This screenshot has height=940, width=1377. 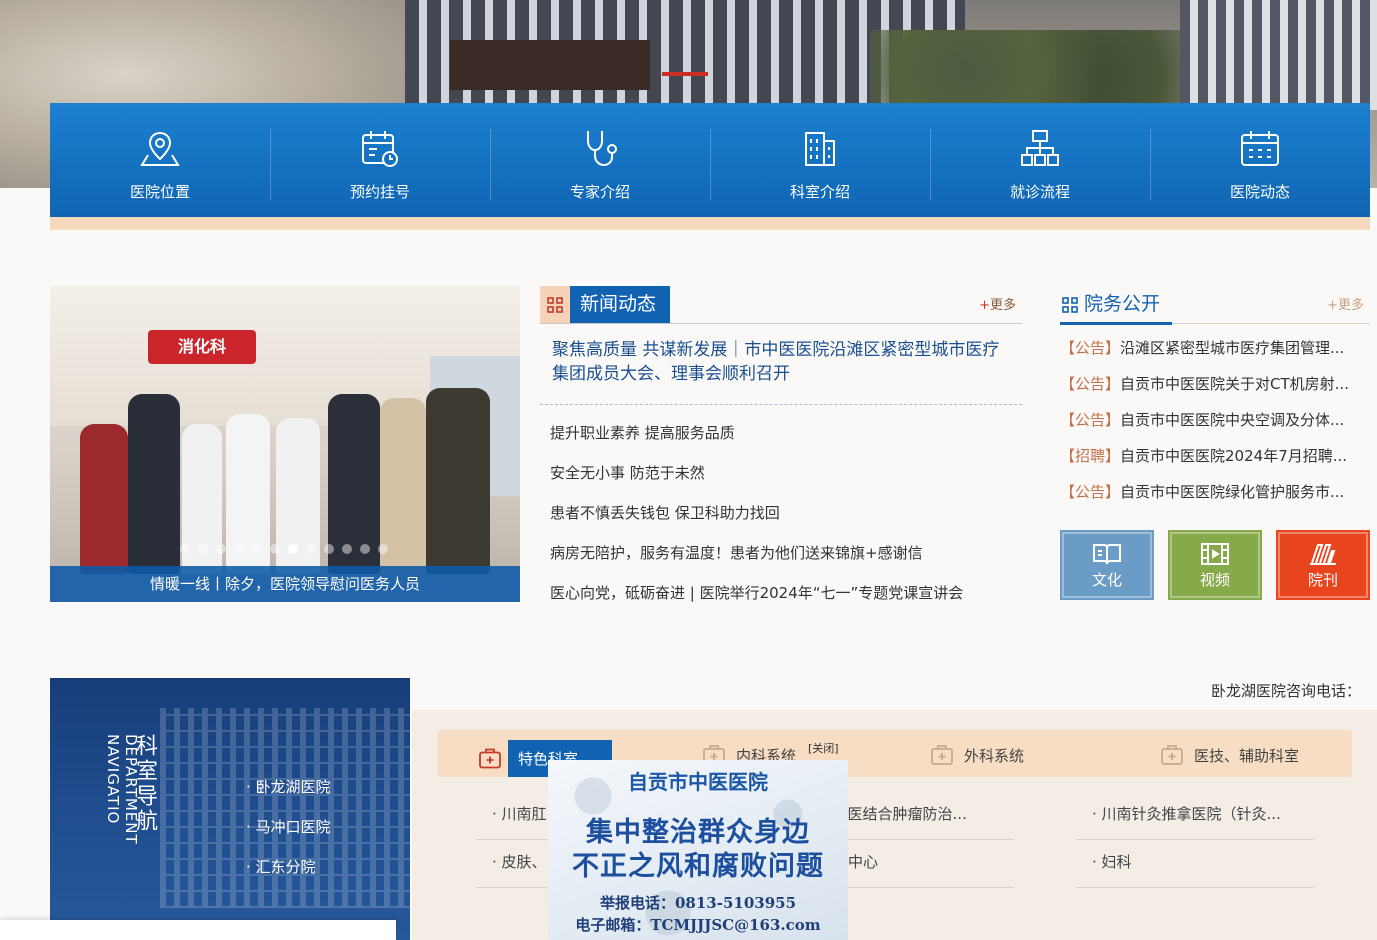 I want to click on notices-tab: 院务公开, so click(x=1110, y=304).